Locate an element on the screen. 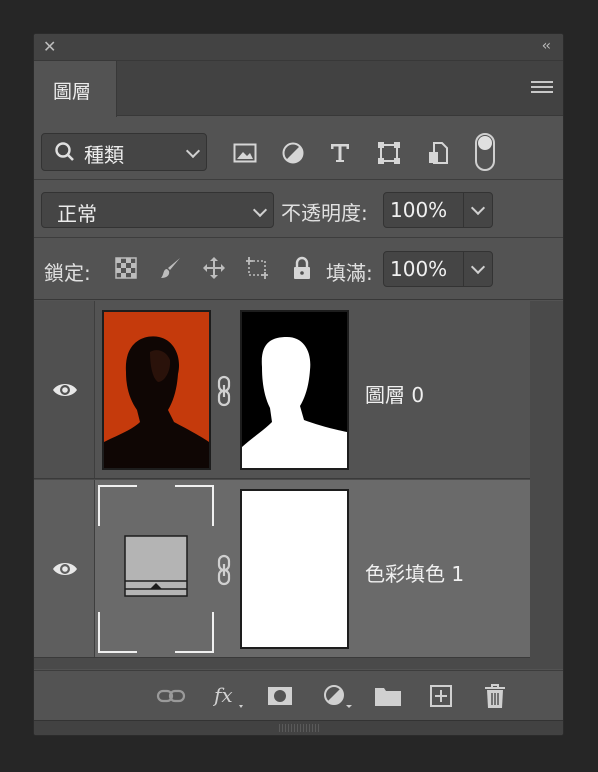 The image size is (598, 772). group-folder-icon is located at coordinates (388, 696).